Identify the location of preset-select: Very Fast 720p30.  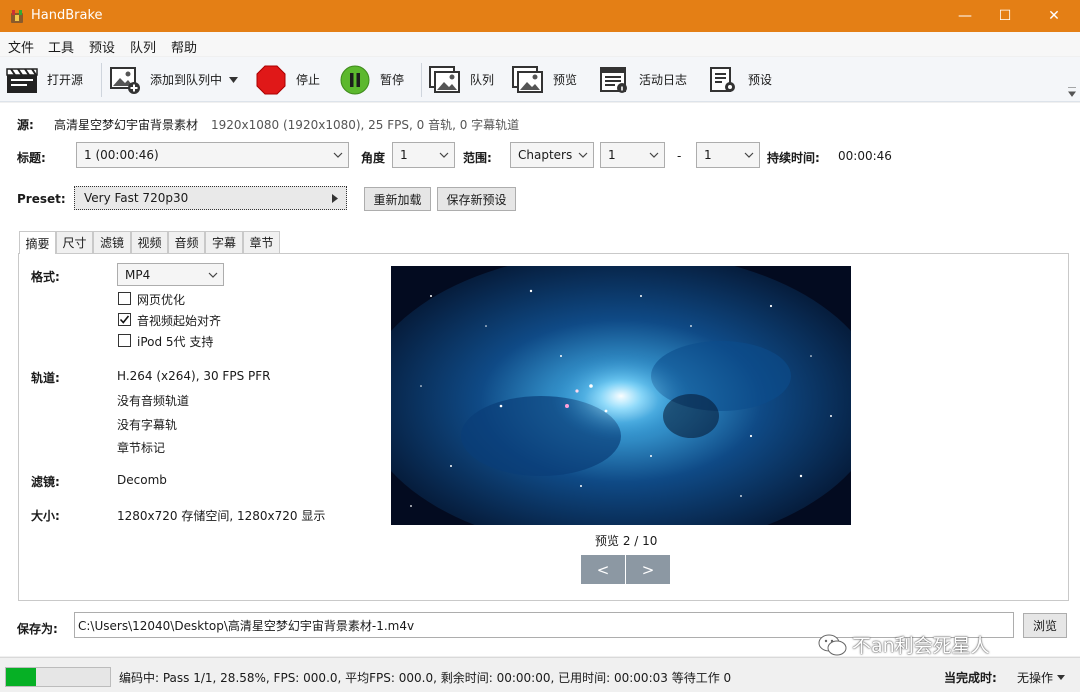
(210, 198).